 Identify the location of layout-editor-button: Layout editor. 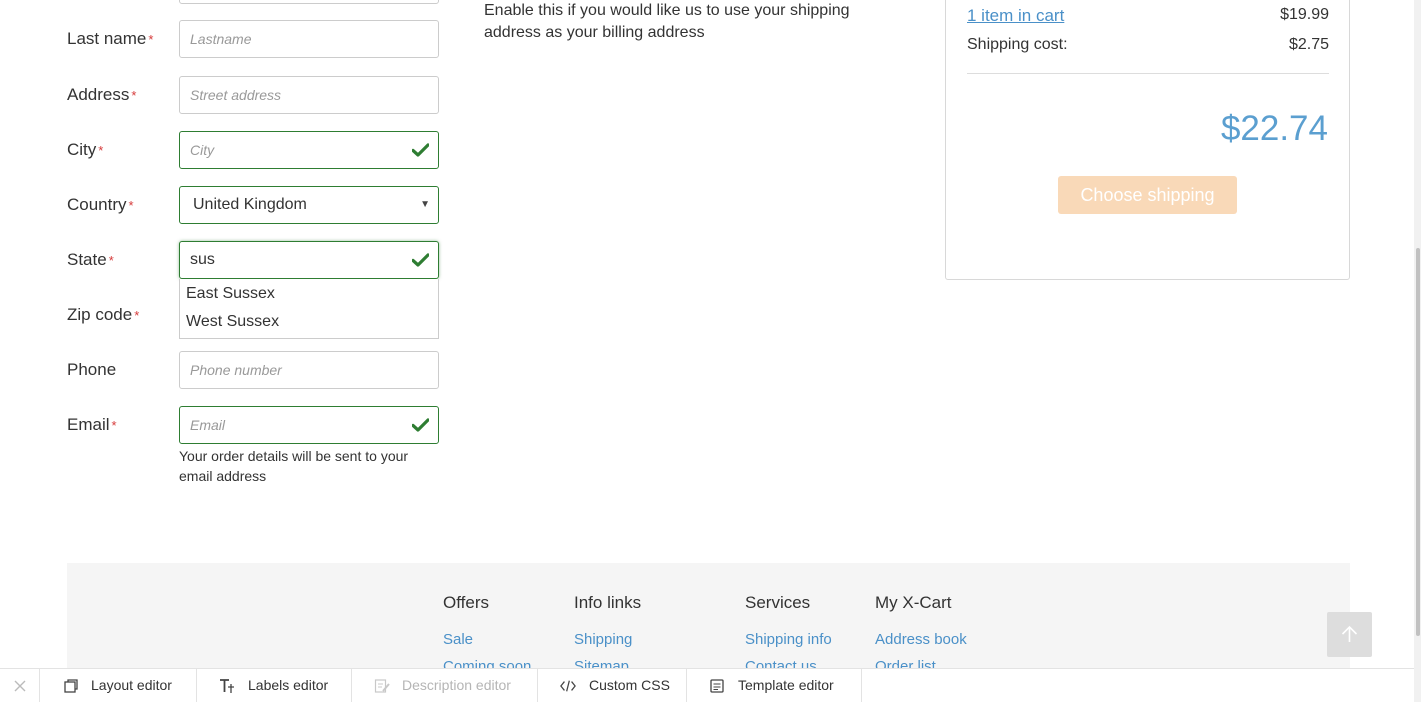
(118, 685).